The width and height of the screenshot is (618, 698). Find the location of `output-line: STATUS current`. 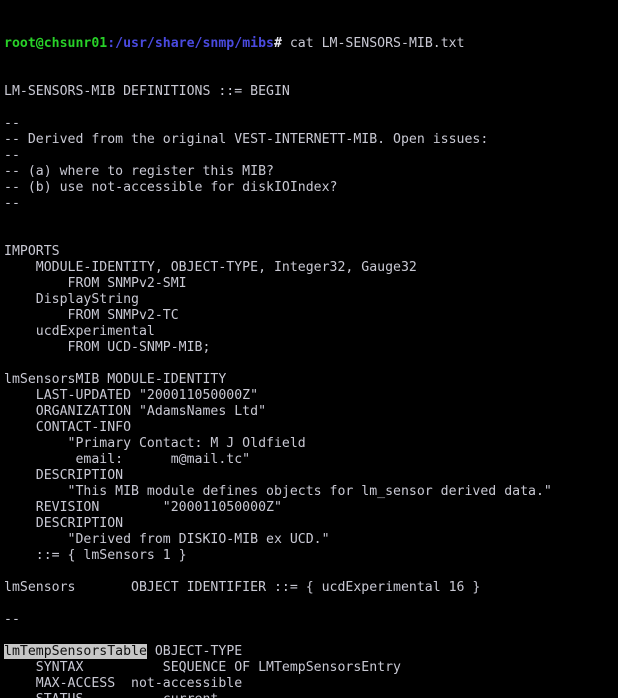

output-line: STATUS current is located at coordinates (311, 695).